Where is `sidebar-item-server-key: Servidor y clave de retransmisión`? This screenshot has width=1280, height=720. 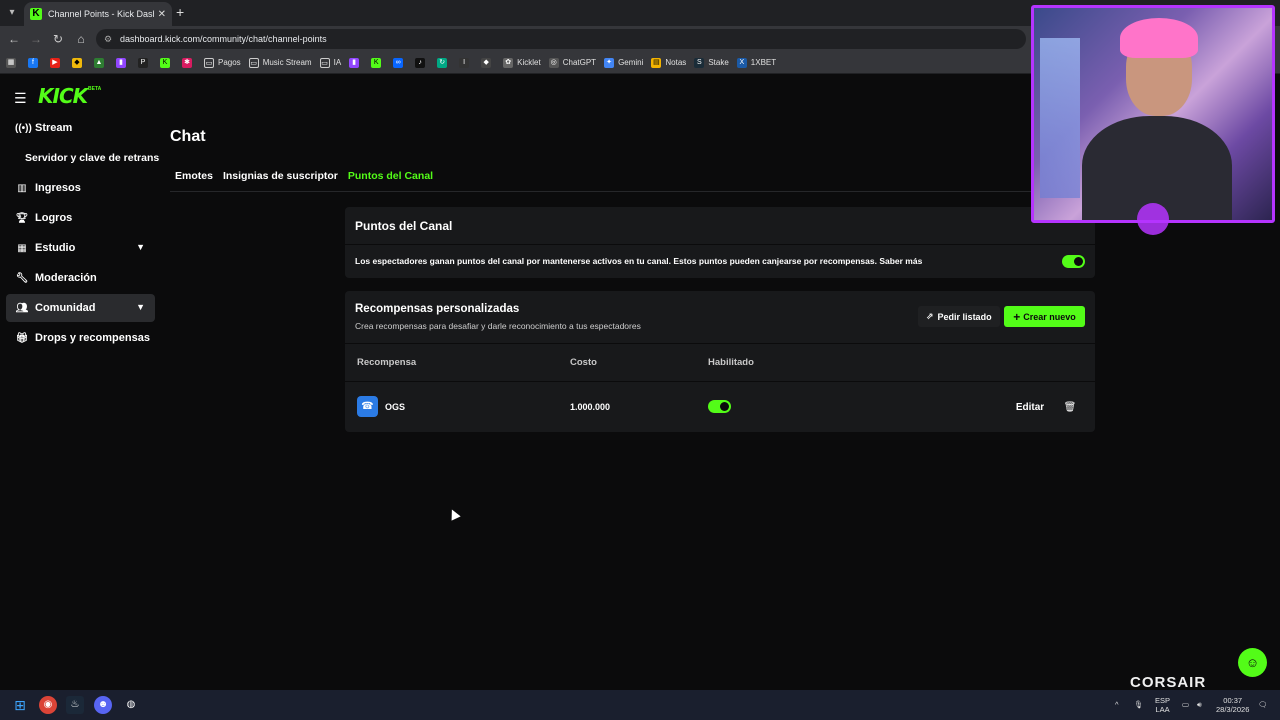 sidebar-item-server-key: Servidor y clave de retransmisión is located at coordinates (92, 158).